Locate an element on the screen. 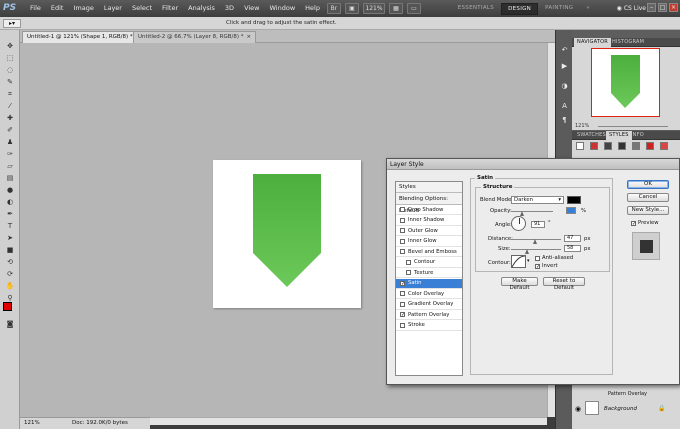  tab-histogram: HISTOGRAM is located at coordinates (628, 42).